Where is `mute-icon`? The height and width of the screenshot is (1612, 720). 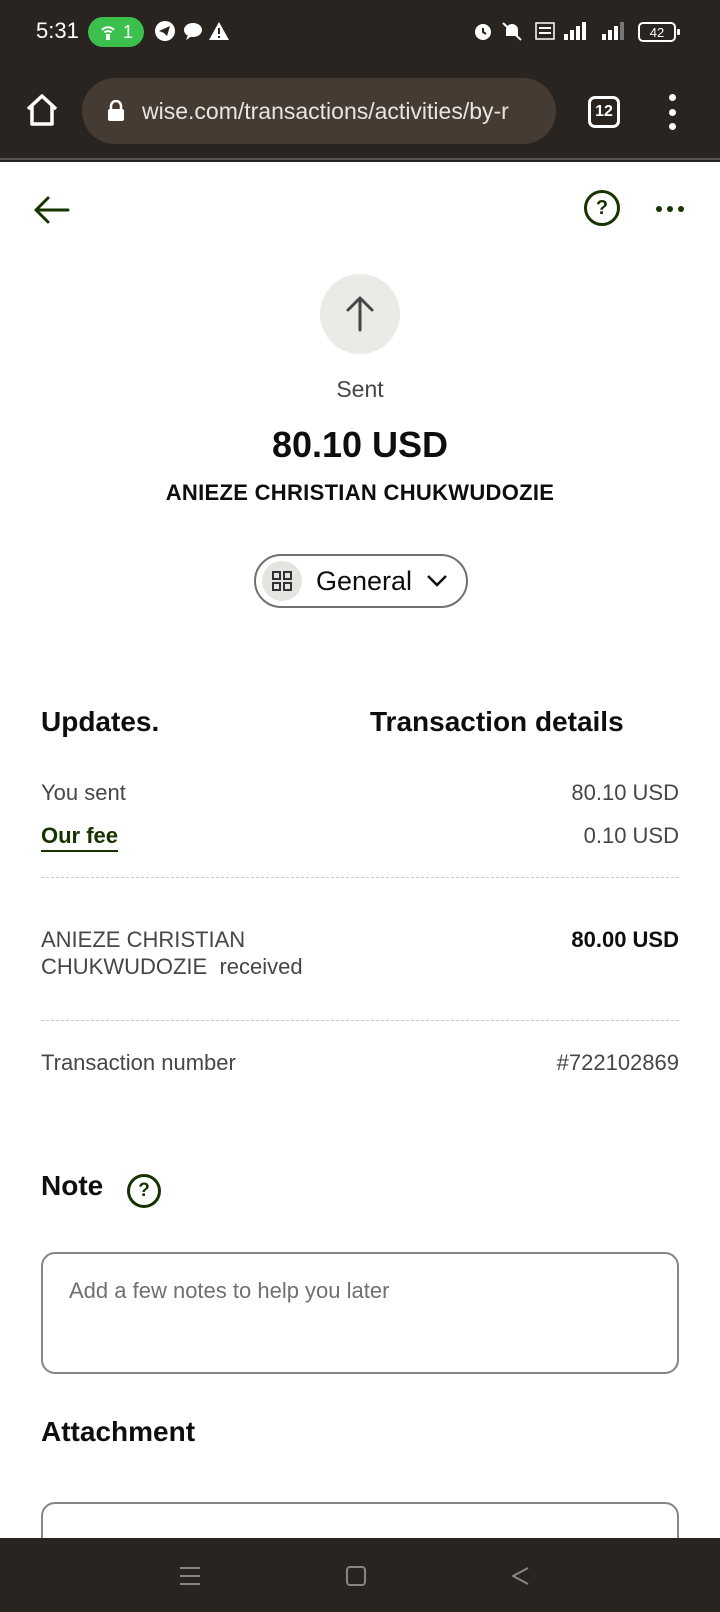 mute-icon is located at coordinates (512, 31).